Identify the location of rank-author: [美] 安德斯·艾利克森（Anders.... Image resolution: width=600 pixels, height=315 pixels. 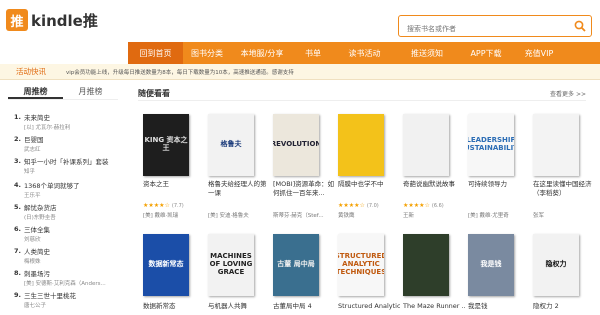
(65, 284).